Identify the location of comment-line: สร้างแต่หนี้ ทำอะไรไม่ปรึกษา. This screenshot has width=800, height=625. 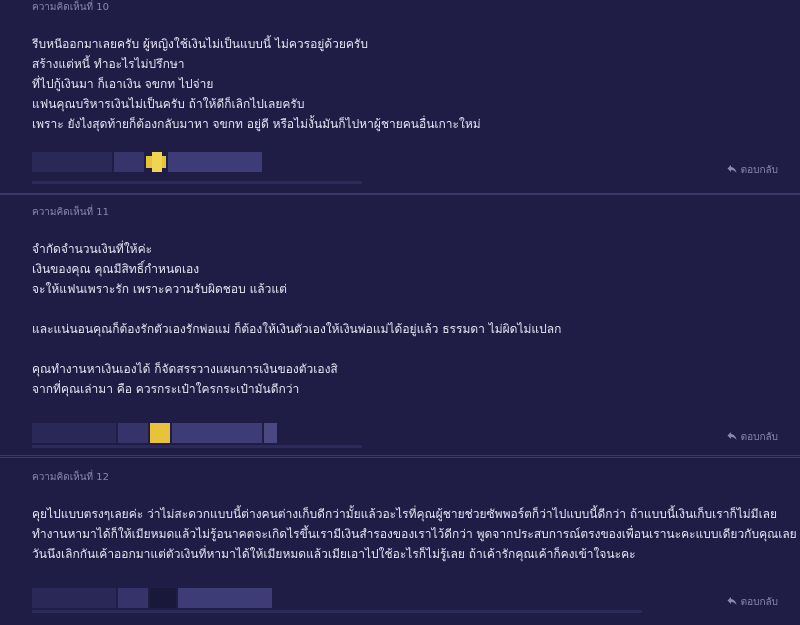
(108, 64).